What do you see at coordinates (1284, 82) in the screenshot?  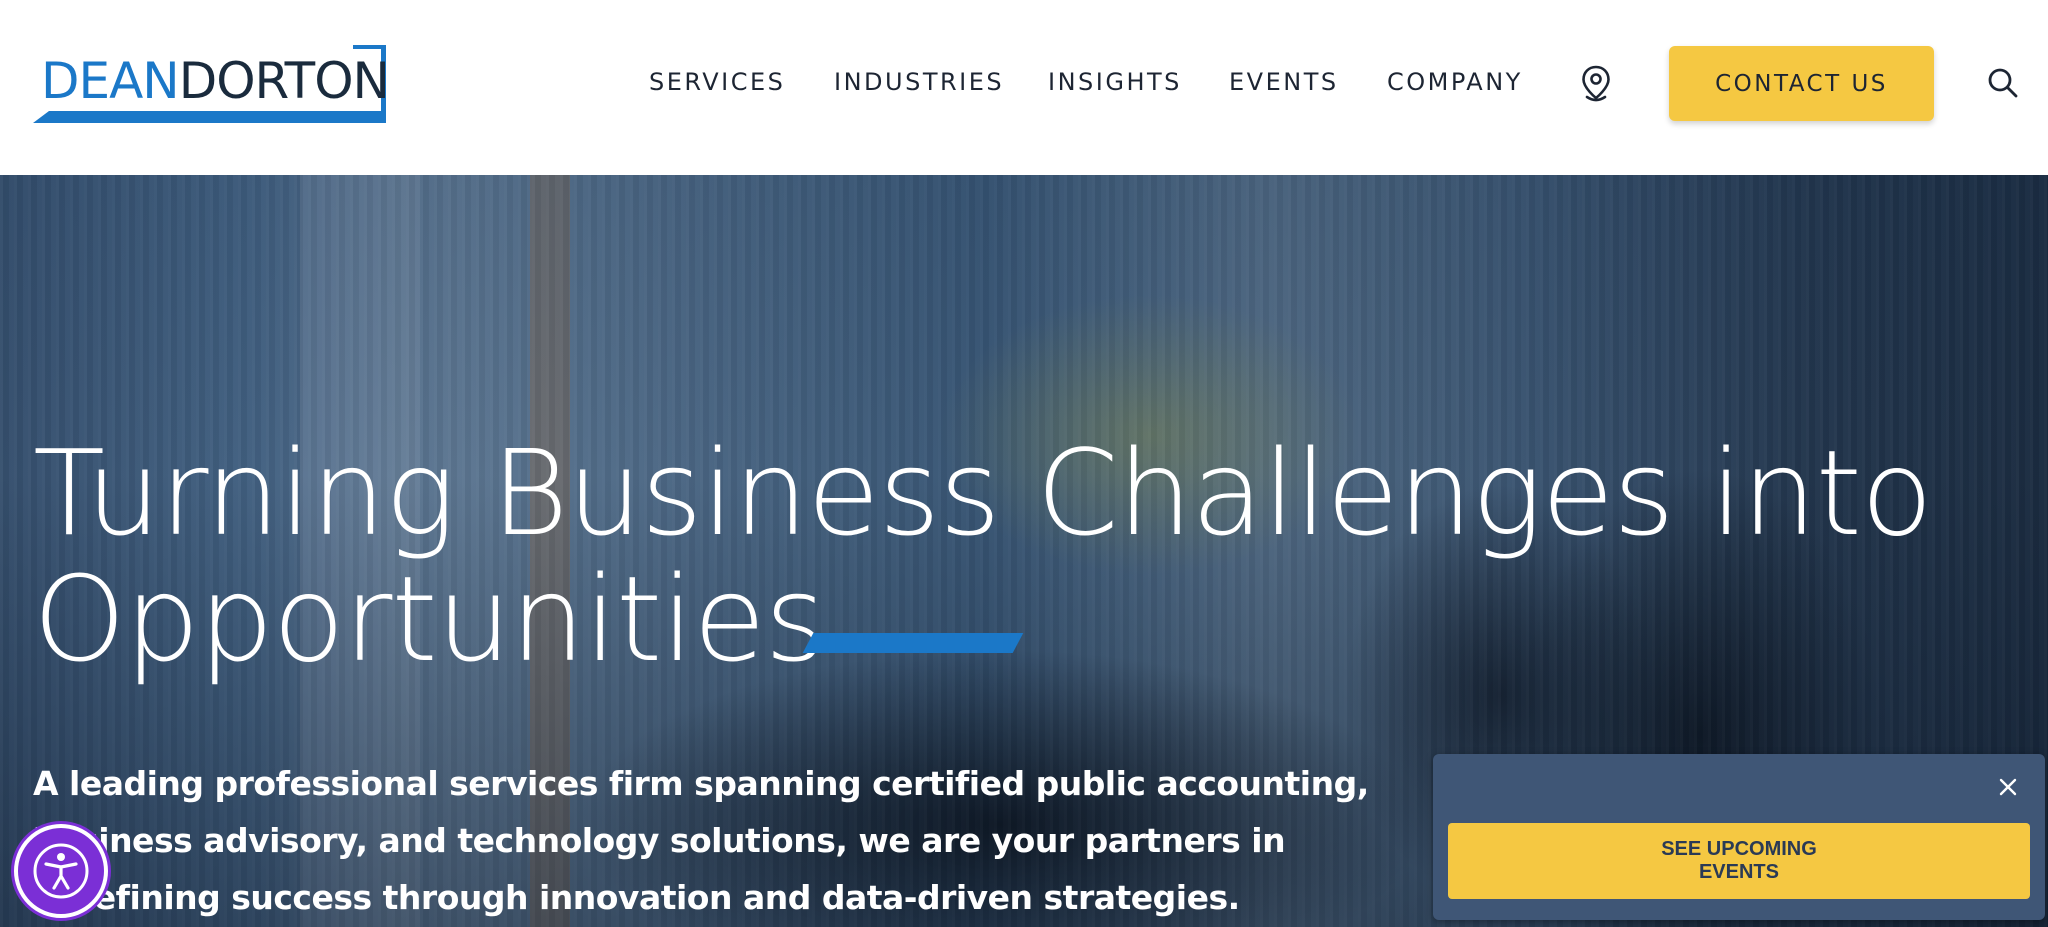 I see `nav-events: EVENTS` at bounding box center [1284, 82].